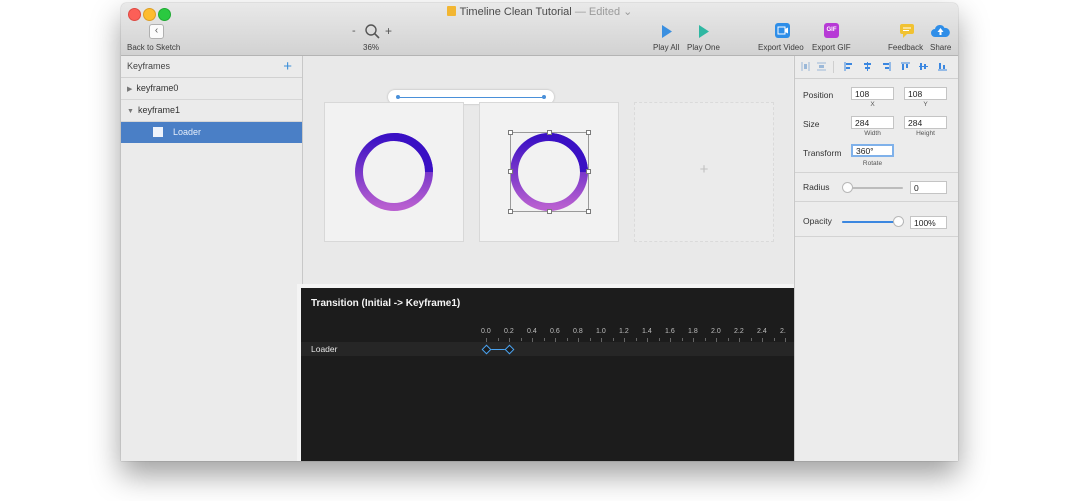  Describe the element at coordinates (867, 66) in the screenshot. I see `align-center-horizontal-icon` at that location.